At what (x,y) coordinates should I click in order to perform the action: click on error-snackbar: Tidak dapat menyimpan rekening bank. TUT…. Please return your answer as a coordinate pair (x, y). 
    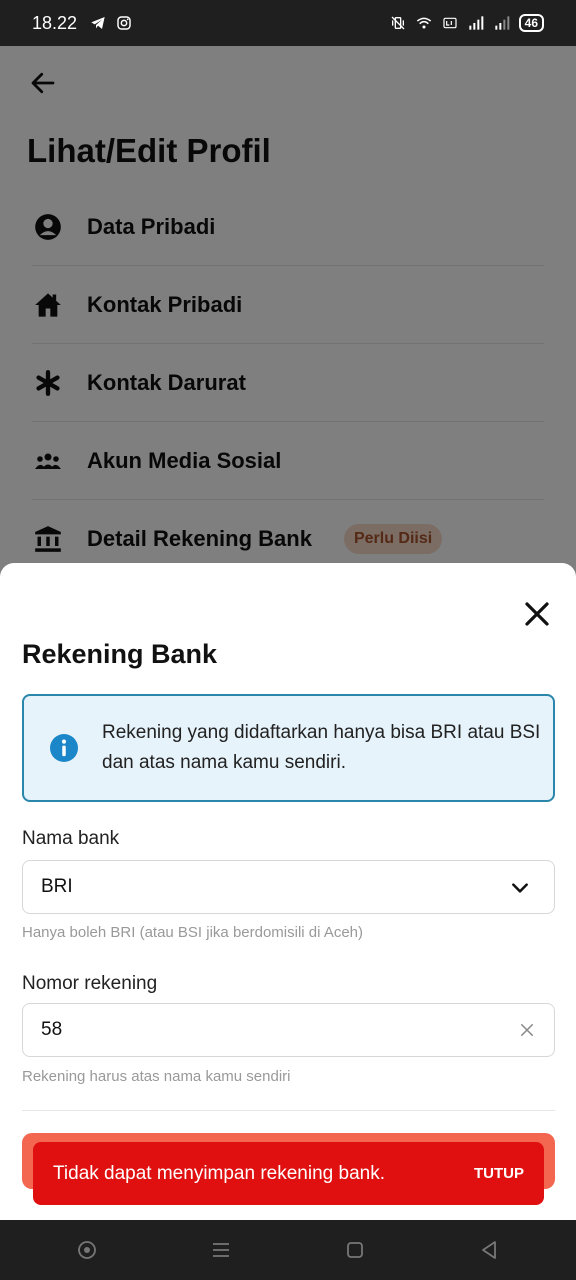
    Looking at the image, I should click on (288, 1173).